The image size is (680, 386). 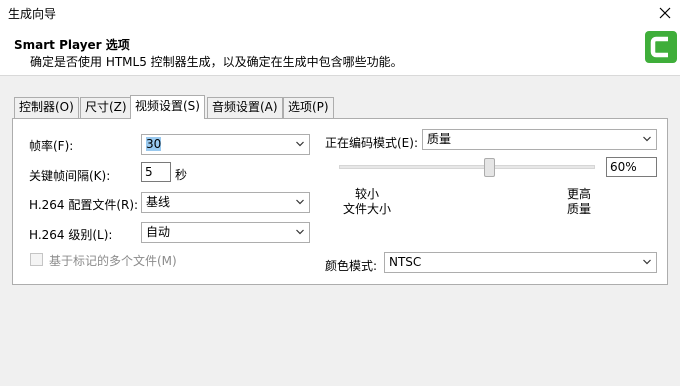 I want to click on h264-profile-value: 基线, so click(x=158, y=202).